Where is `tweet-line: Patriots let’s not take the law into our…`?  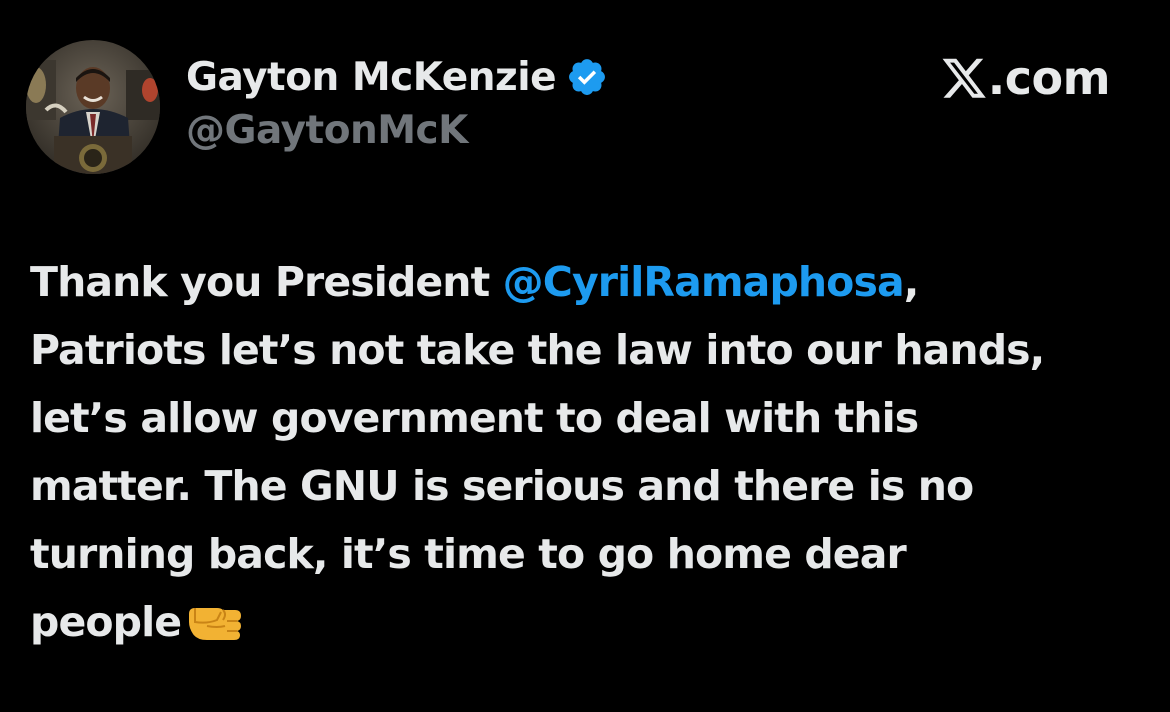
tweet-line: Patriots let’s not take the law into our… is located at coordinates (537, 350).